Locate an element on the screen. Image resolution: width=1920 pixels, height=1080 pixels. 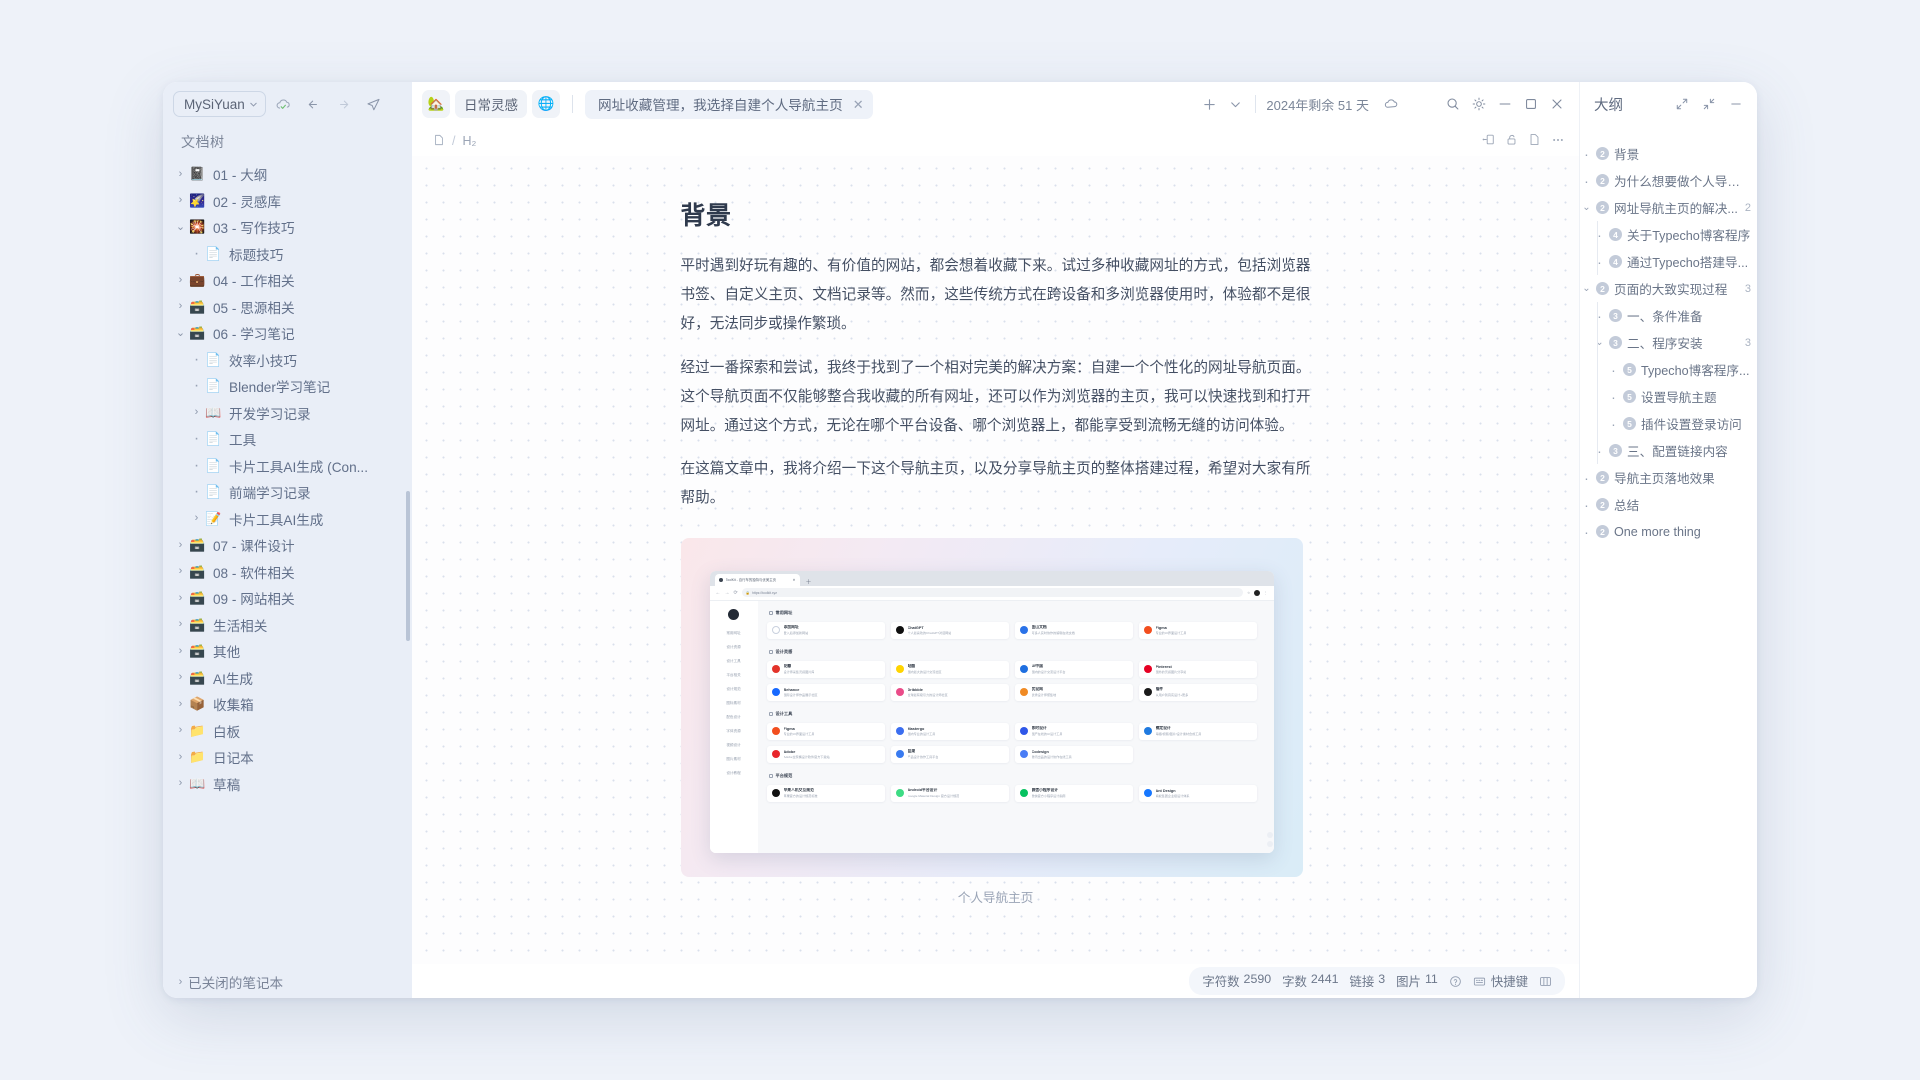
minimize-icon is located at coordinates (1505, 104).